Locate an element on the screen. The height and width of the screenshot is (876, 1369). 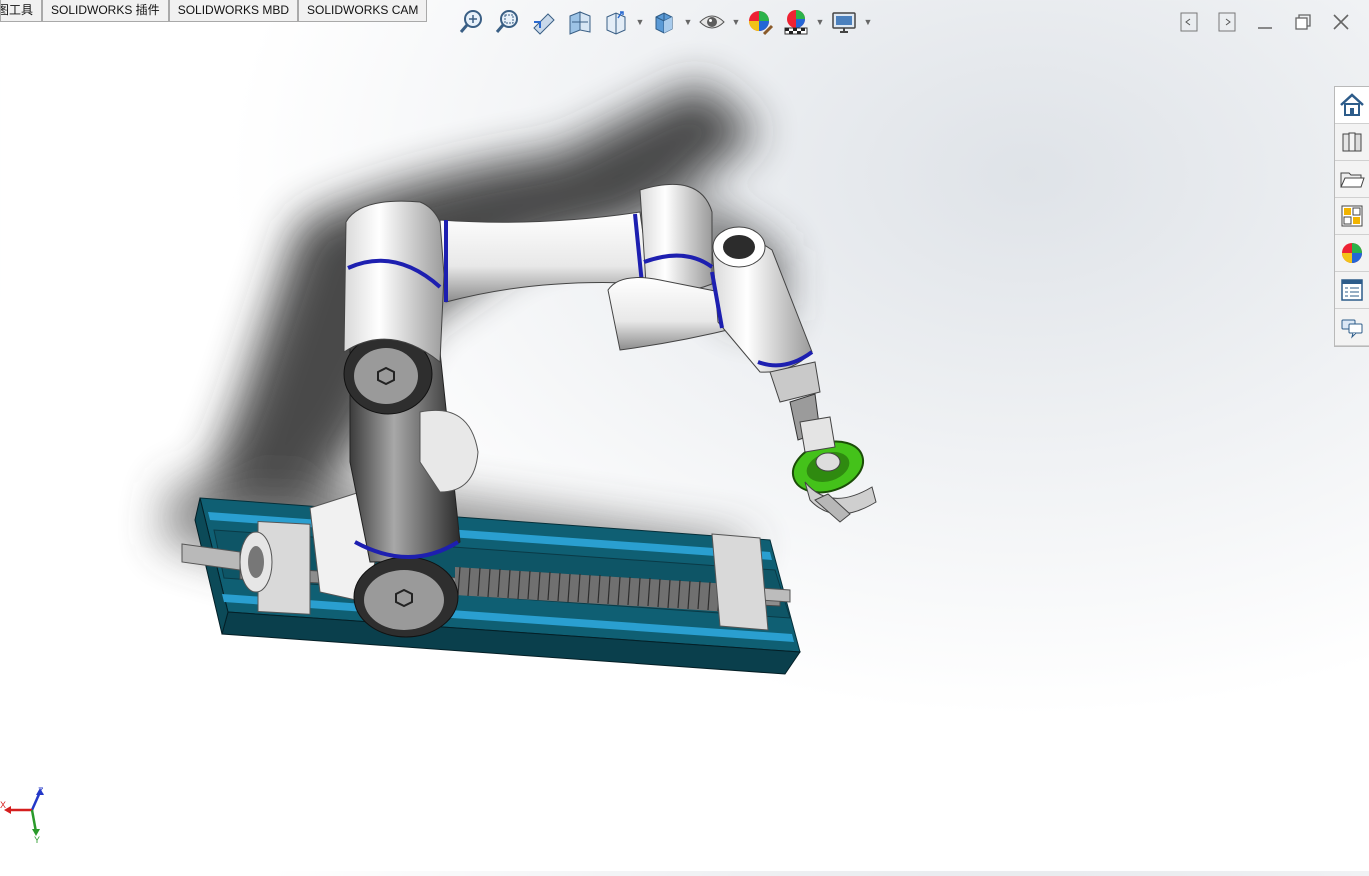
triad-y-label: Y is located at coordinates (37, 839).